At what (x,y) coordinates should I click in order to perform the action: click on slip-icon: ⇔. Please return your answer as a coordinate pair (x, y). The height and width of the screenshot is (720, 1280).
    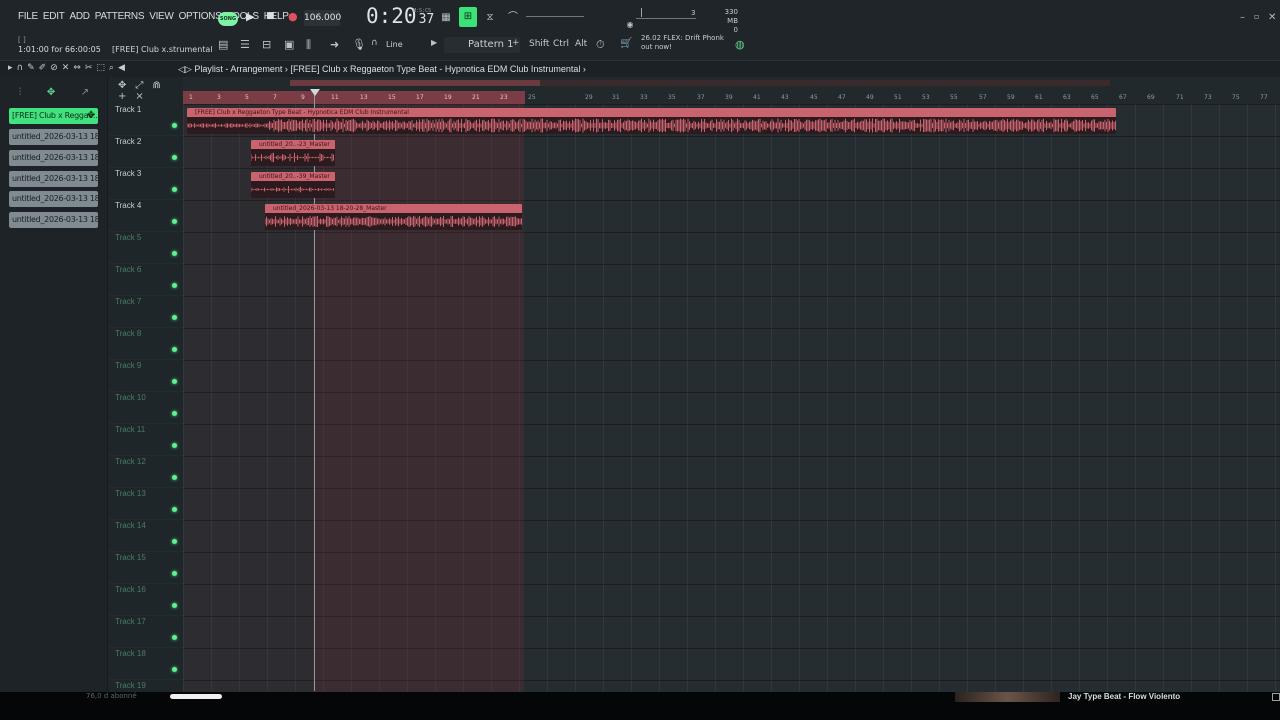
    Looking at the image, I should click on (77, 68).